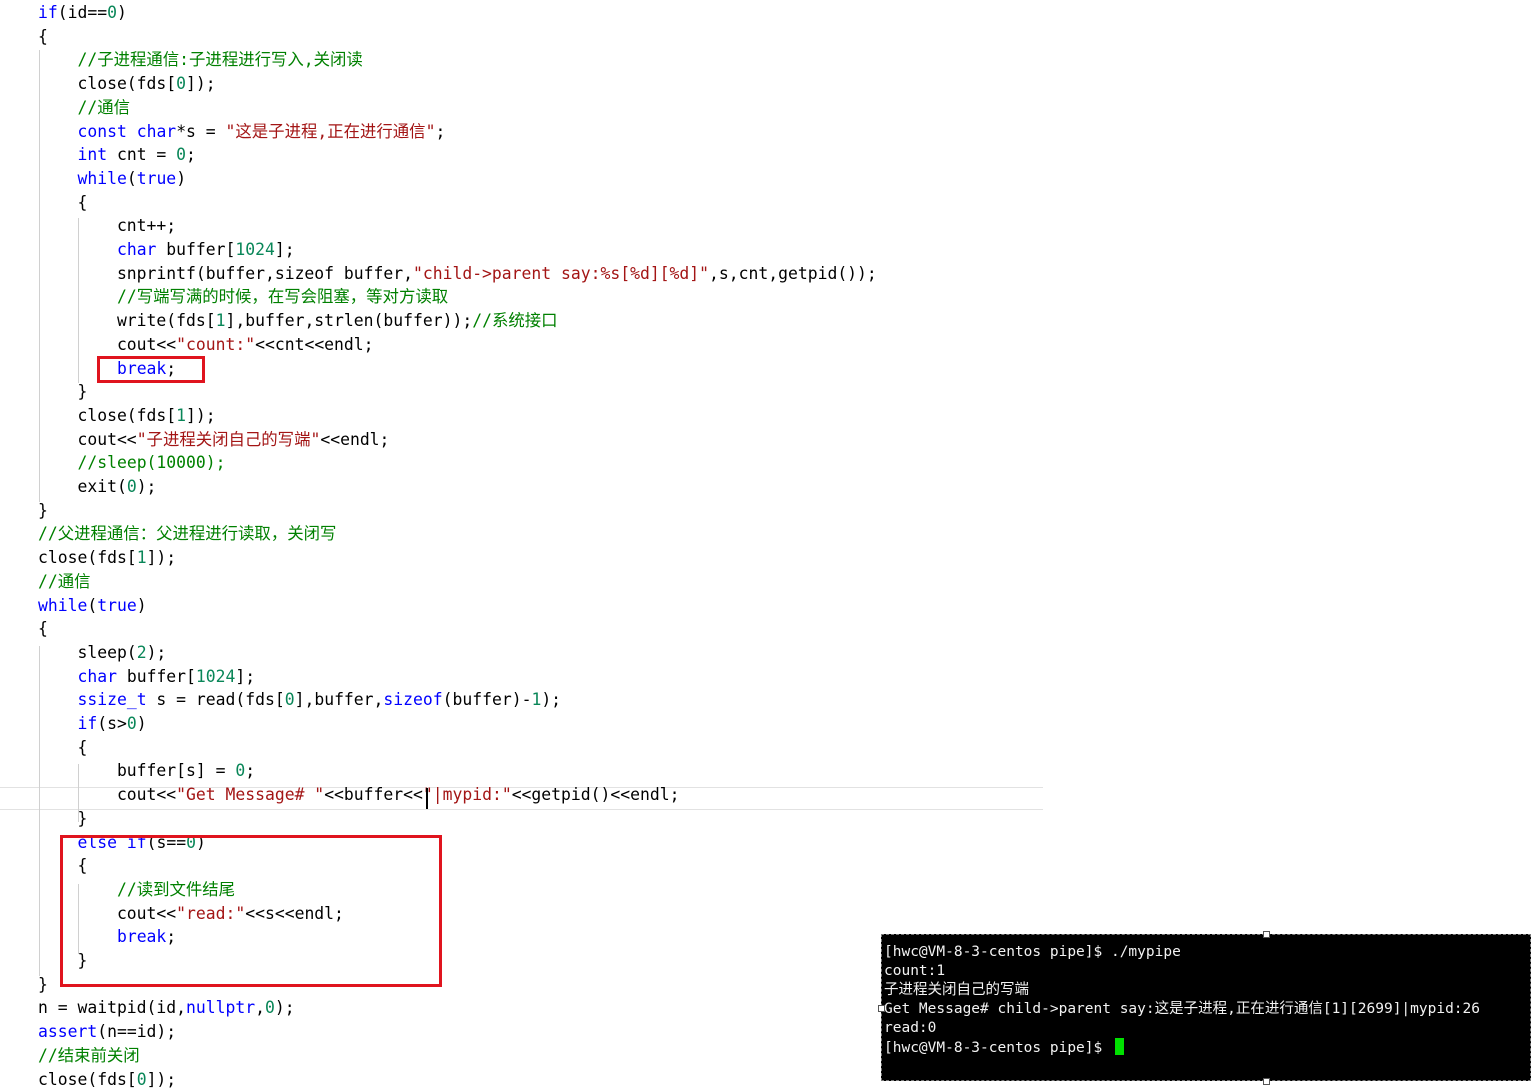 Image resolution: width=1531 pixels, height=1092 pixels. What do you see at coordinates (413, 700) in the screenshot?
I see `code-token: sizeof` at bounding box center [413, 700].